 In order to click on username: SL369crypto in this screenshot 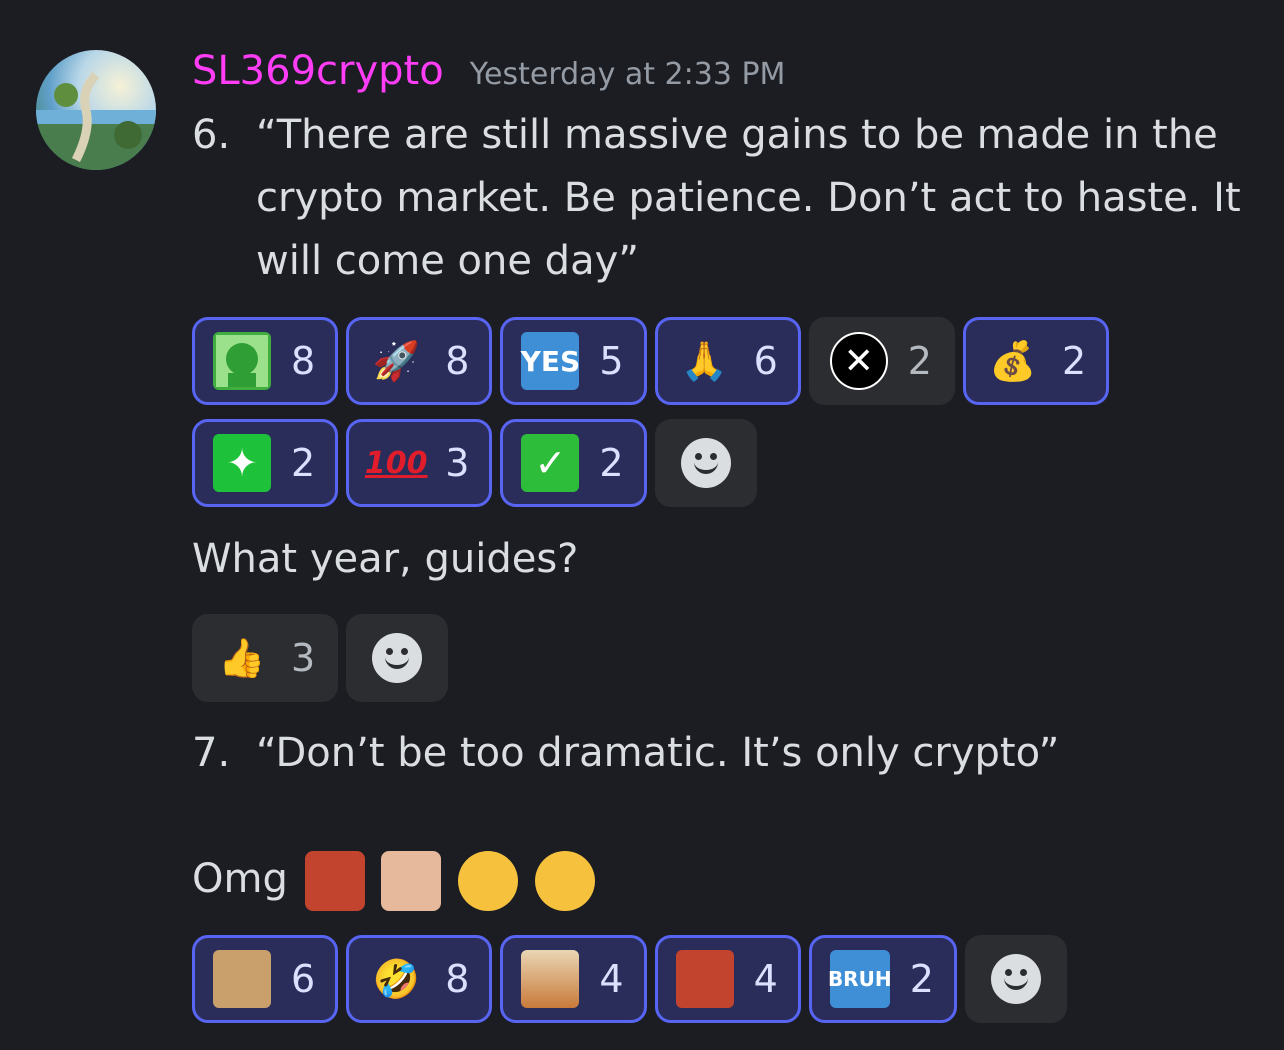, I will do `click(318, 71)`.